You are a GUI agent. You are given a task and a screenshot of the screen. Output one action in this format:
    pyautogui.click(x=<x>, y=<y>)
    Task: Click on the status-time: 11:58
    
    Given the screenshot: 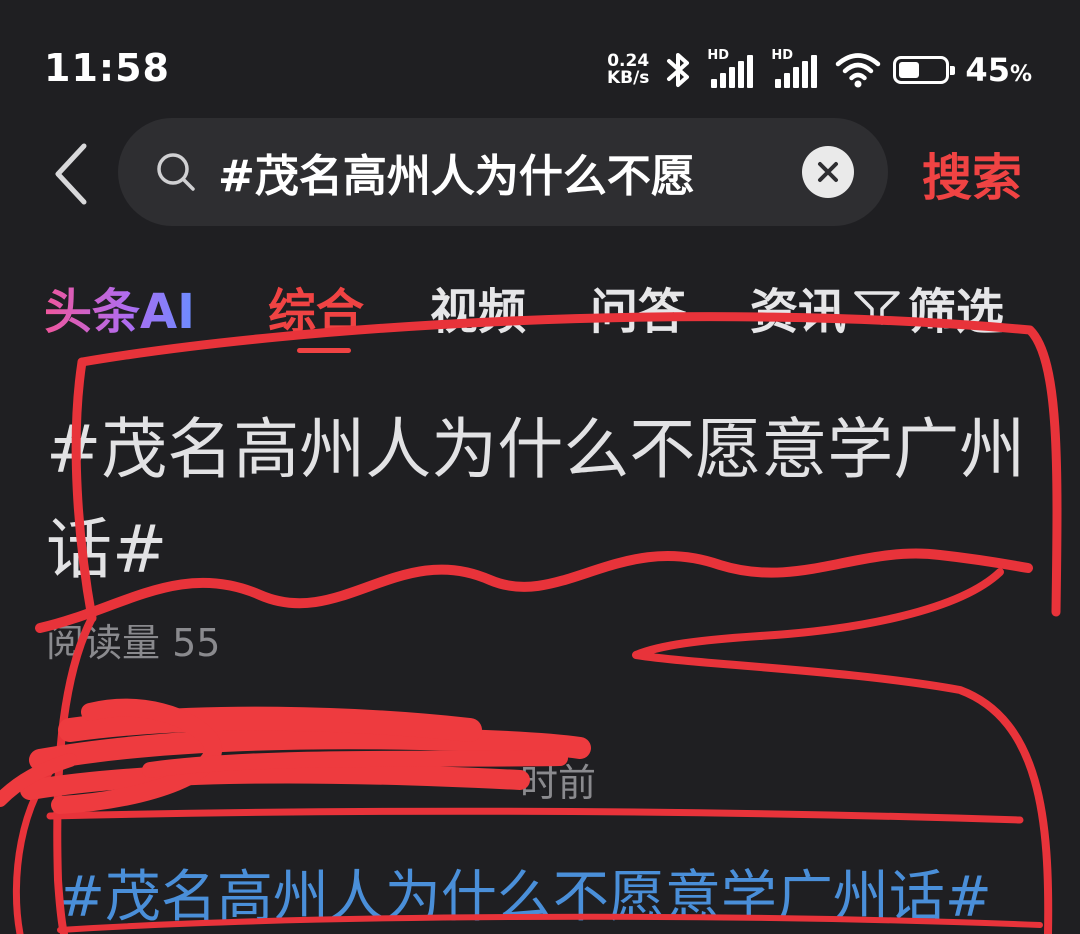 What is the action you would take?
    pyautogui.click(x=107, y=68)
    